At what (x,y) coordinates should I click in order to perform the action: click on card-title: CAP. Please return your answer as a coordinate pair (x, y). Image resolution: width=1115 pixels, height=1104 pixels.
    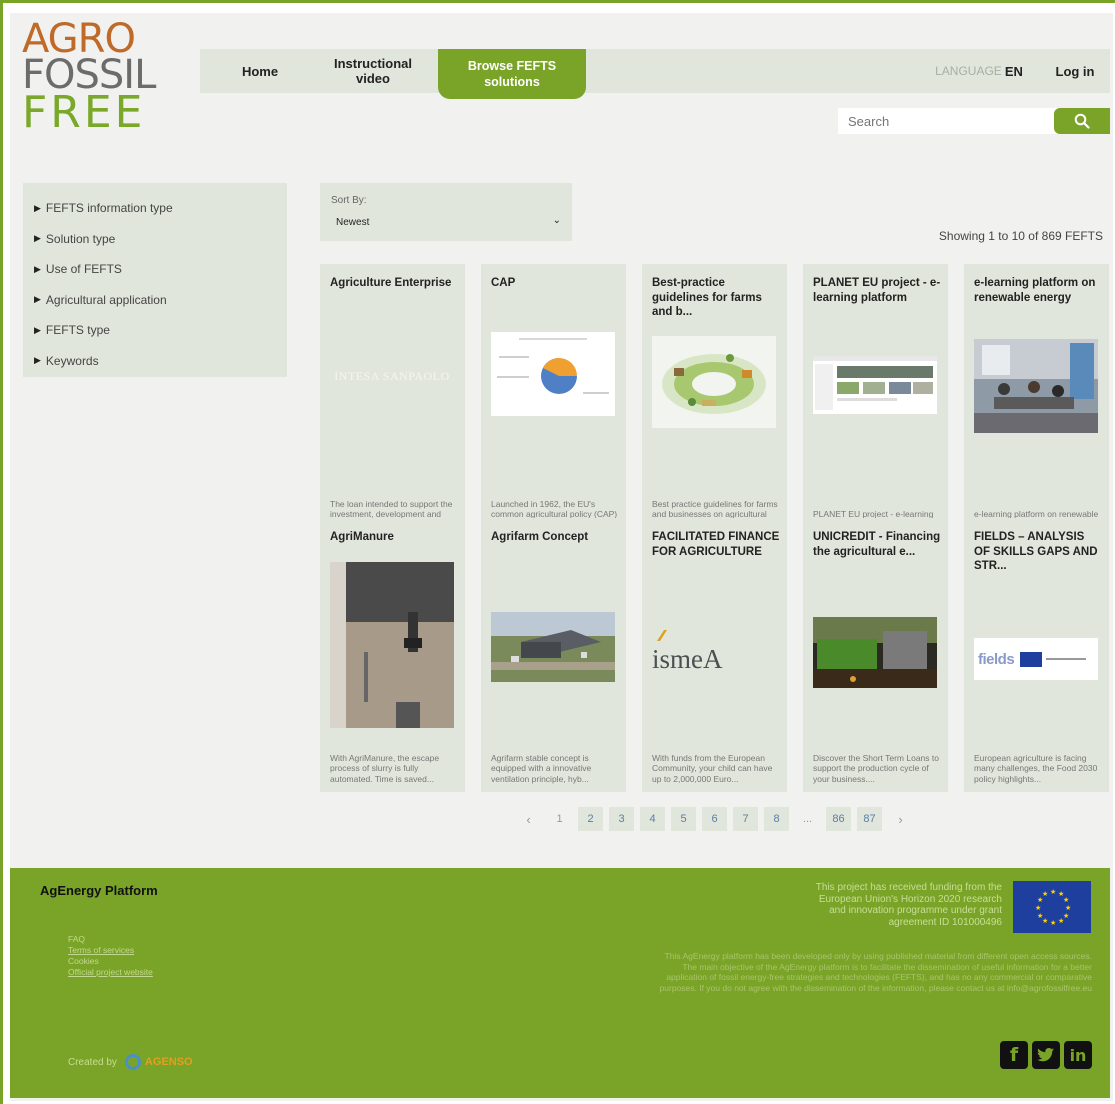
    Looking at the image, I should click on (503, 283).